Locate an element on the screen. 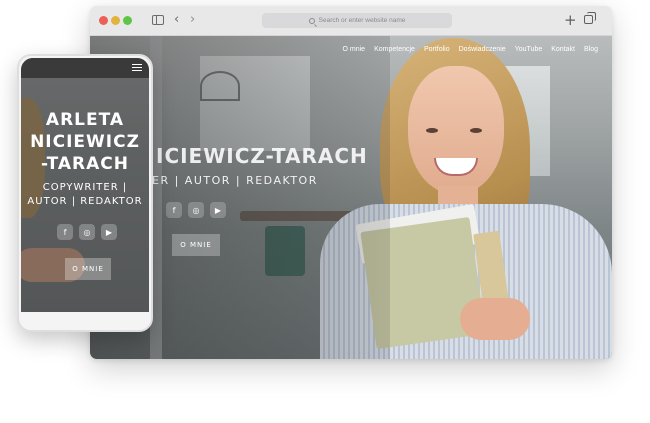 The image size is (650, 423). sidebar-icon is located at coordinates (158, 20).